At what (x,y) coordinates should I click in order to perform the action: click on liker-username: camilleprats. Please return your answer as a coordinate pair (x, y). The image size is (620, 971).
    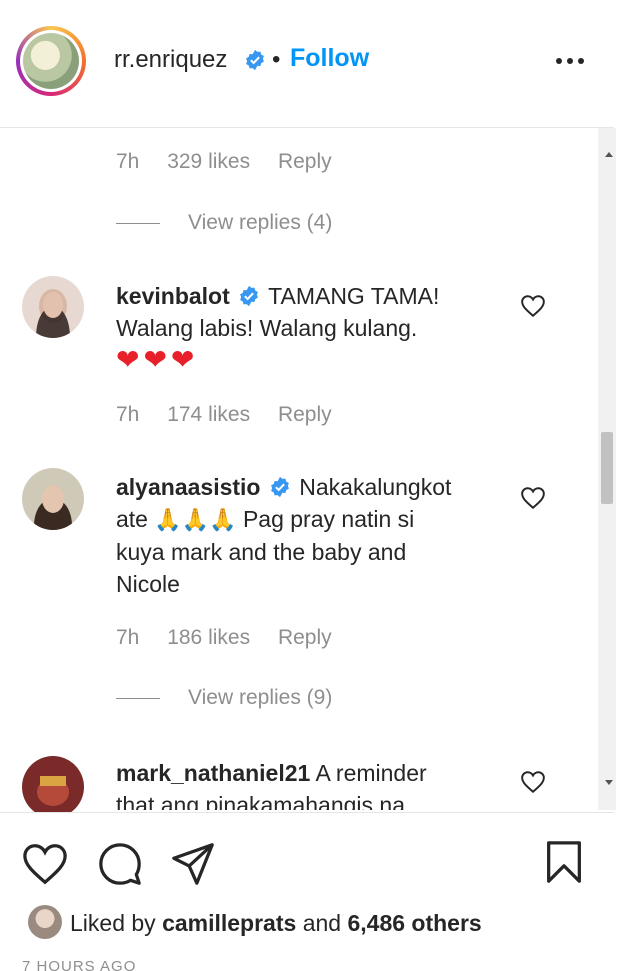
    Looking at the image, I should click on (229, 923).